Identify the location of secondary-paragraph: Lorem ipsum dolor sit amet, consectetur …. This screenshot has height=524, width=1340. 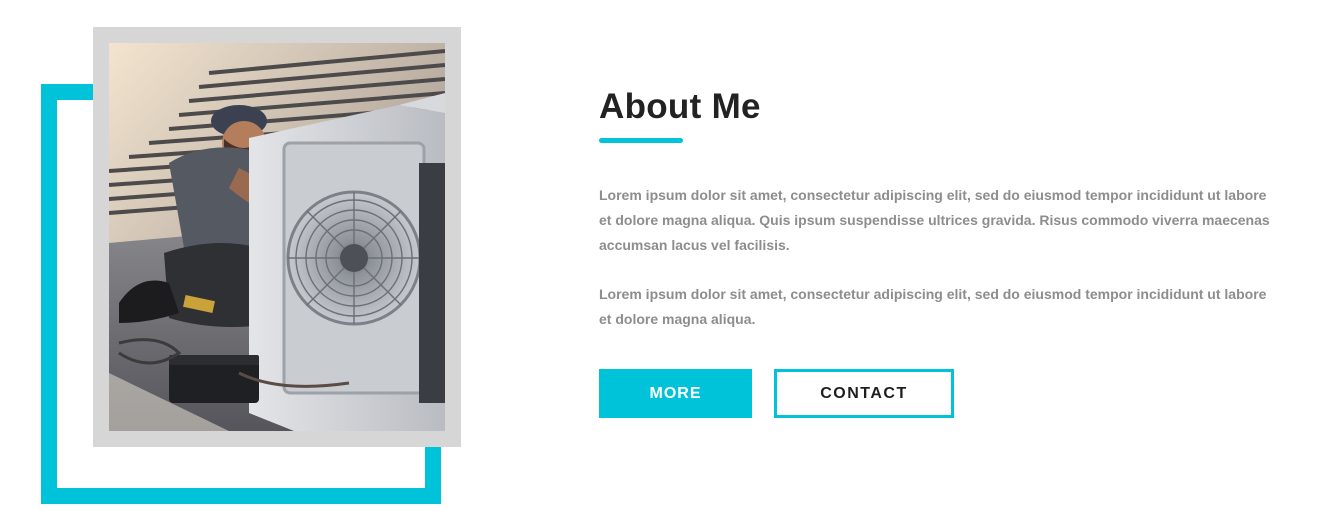
(933, 306).